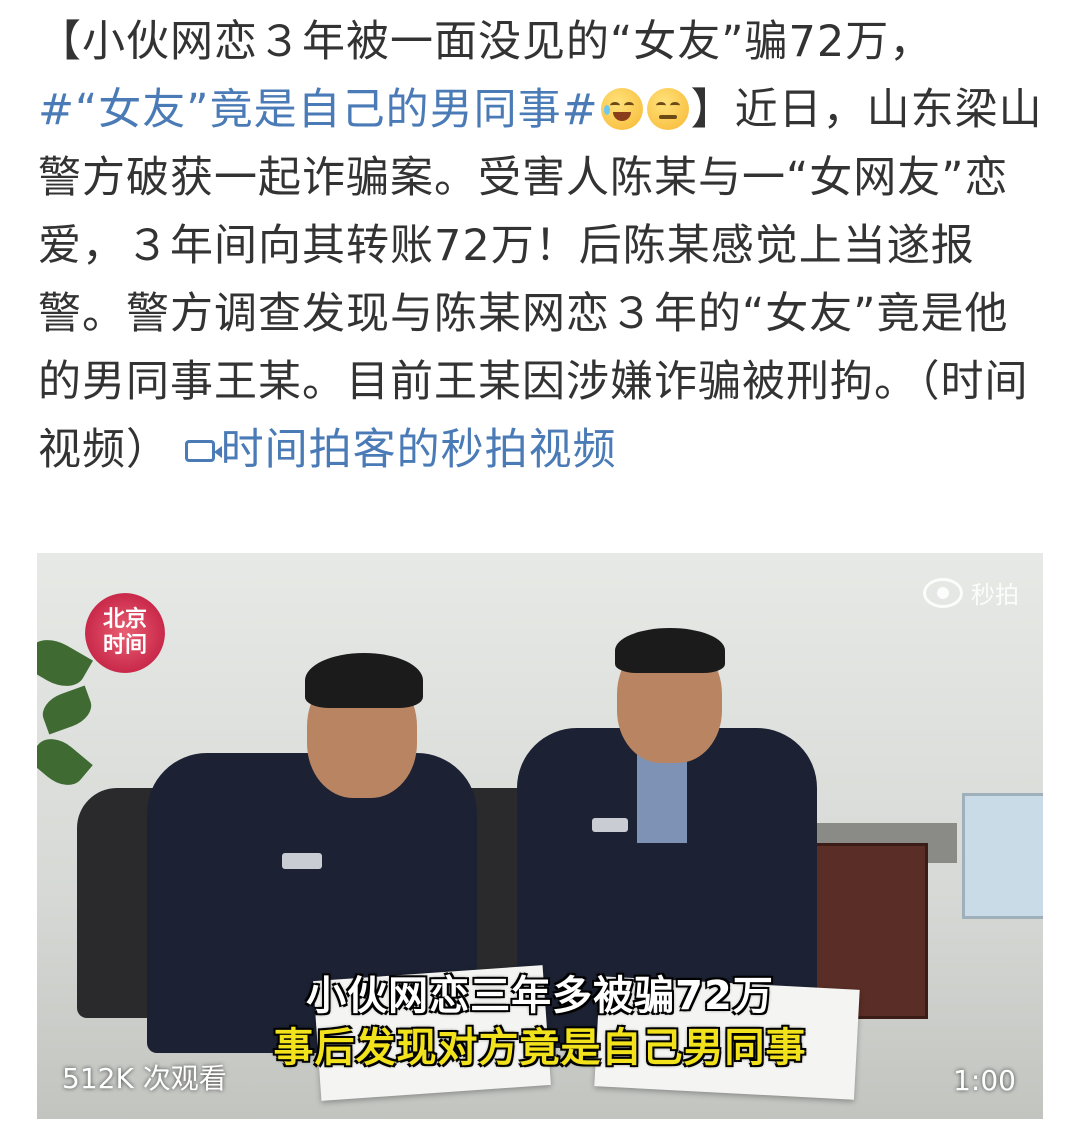 Image resolution: width=1080 pixels, height=1137 pixels. What do you see at coordinates (318, 110) in the screenshot?
I see `hashtag-link: #“女友”竟是自己的男同事#` at bounding box center [318, 110].